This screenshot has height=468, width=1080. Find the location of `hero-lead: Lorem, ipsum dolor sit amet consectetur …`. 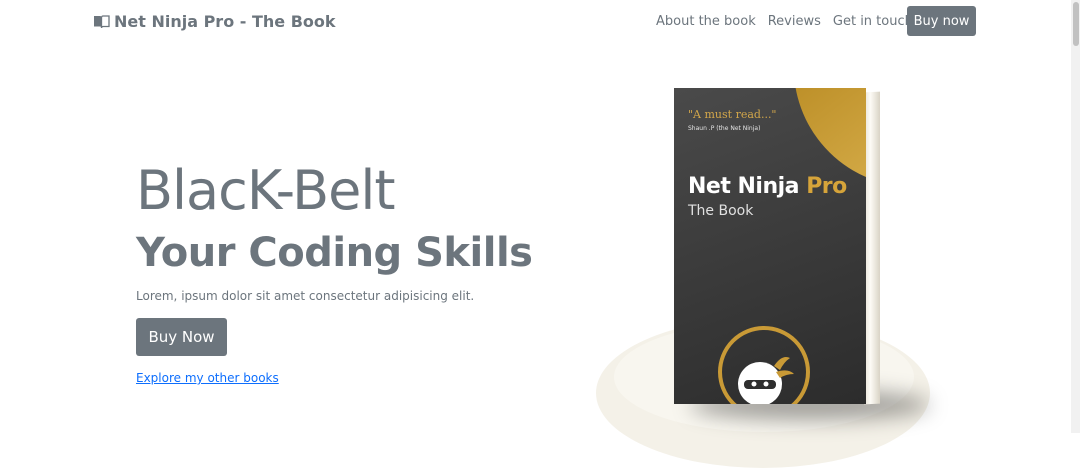

hero-lead: Lorem, ipsum dolor sit amet consectetur … is located at coordinates (305, 296).